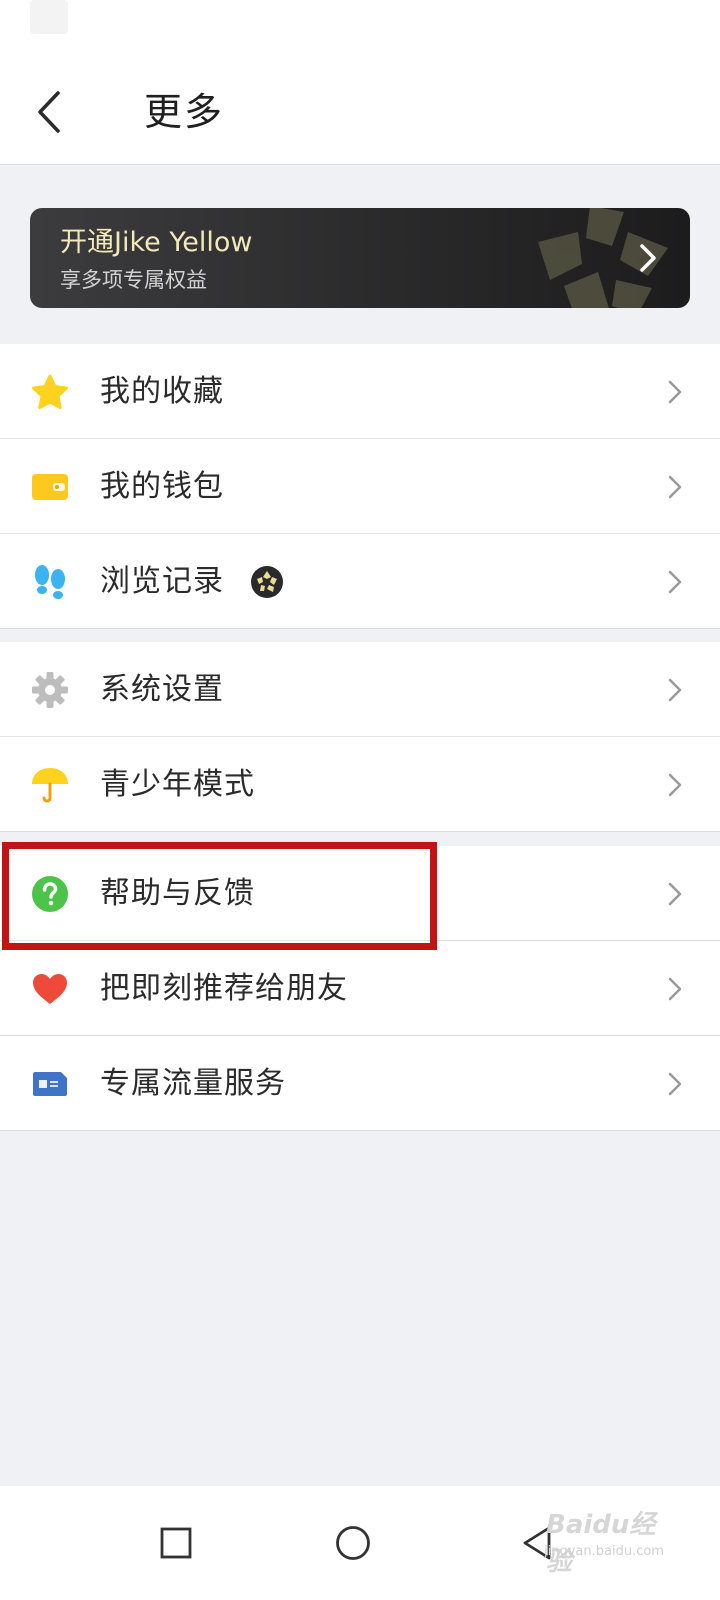 Image resolution: width=720 pixels, height=1600 pixels. Describe the element at coordinates (360, 581) in the screenshot. I see `menu-item-history: 浏览记录` at that location.